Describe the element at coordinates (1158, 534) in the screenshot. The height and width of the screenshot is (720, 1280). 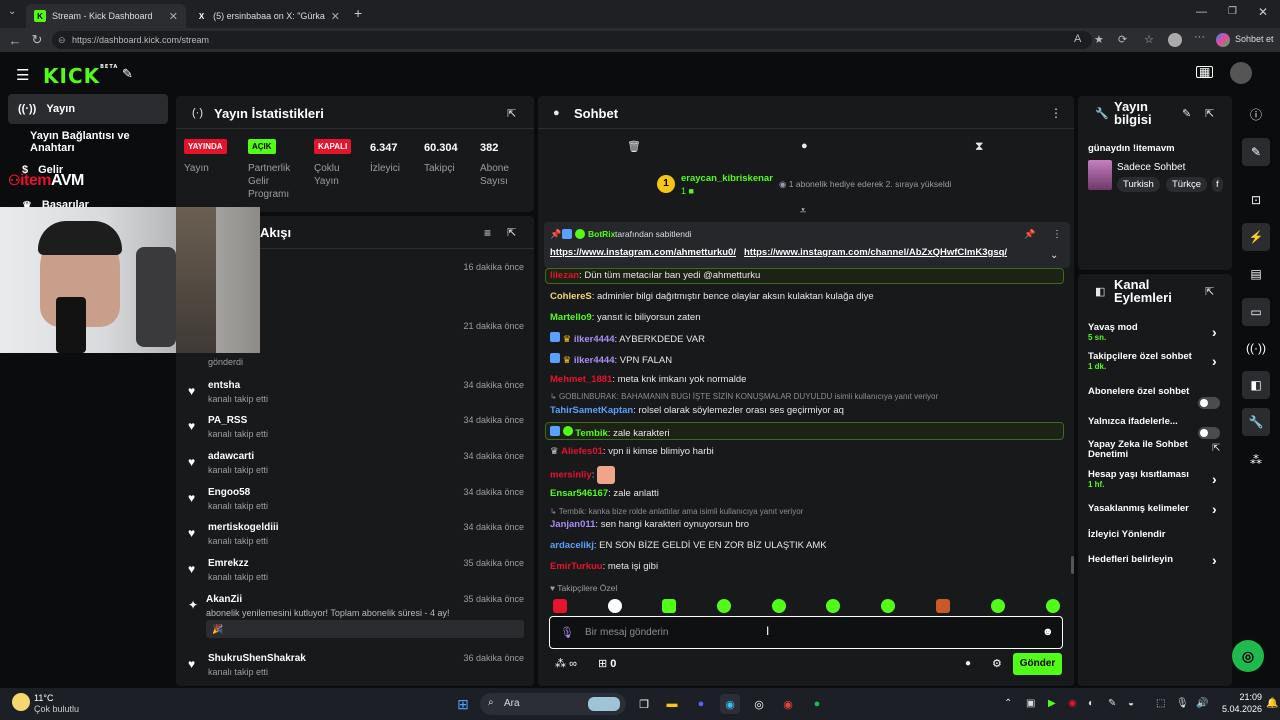
I see `action-raid: İzleyici Yönlendir` at that location.